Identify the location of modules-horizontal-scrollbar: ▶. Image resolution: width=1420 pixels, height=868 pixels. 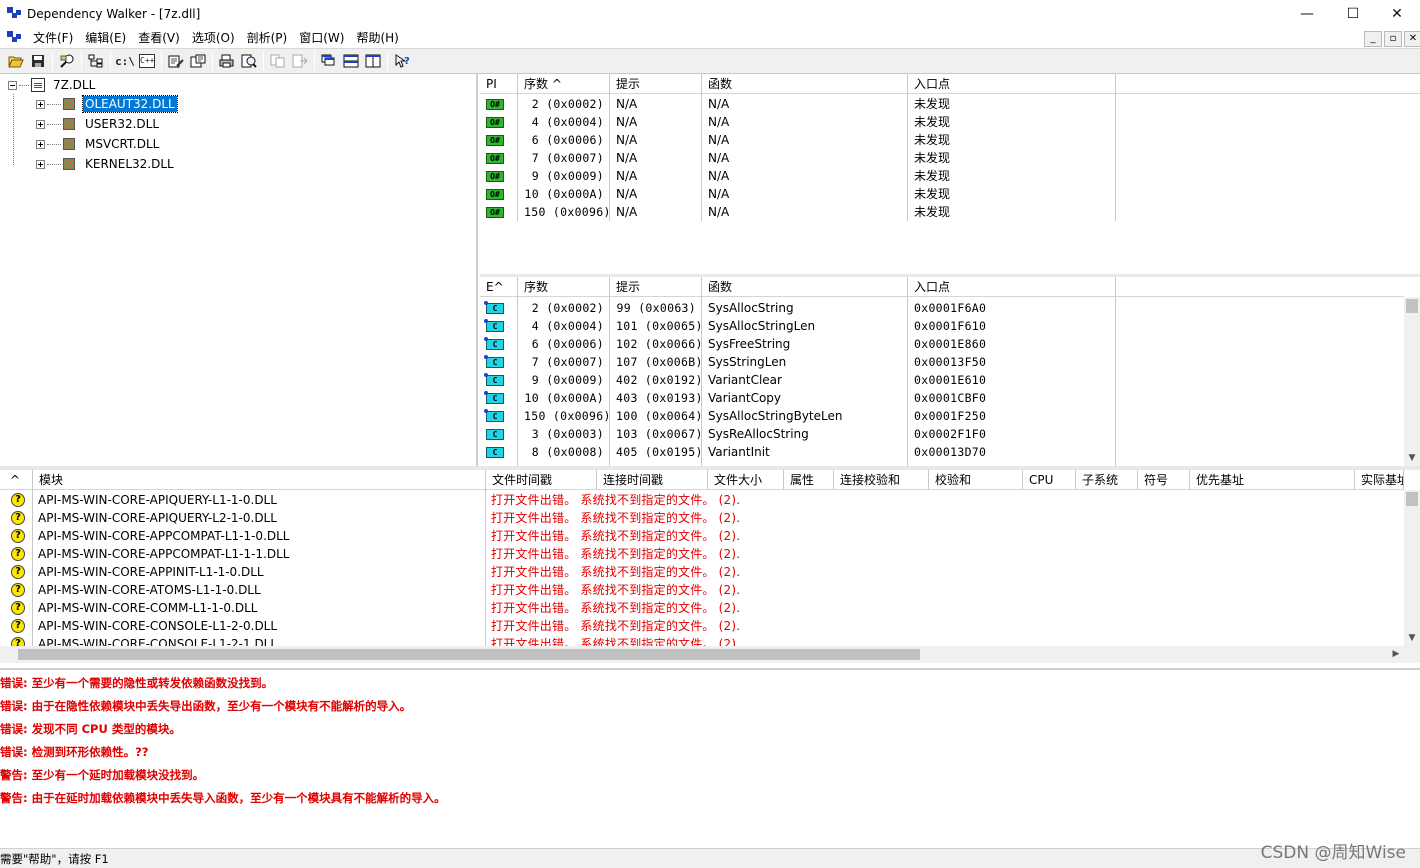
(702, 654).